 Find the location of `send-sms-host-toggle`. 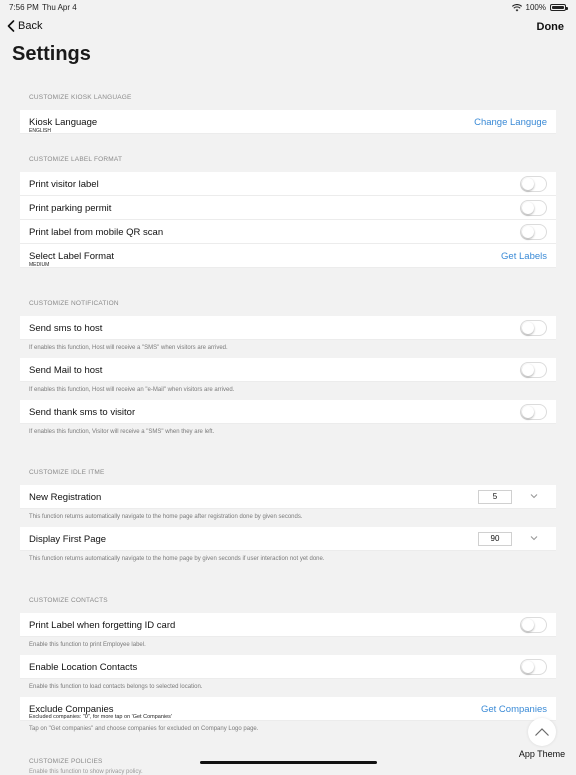

send-sms-host-toggle is located at coordinates (533, 328).